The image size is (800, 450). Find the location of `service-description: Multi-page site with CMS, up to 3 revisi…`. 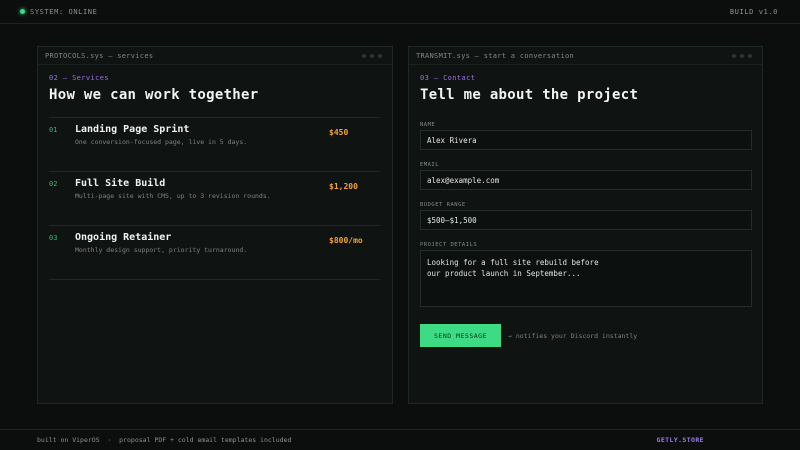

service-description: Multi-page site with CMS, up to 3 revisi… is located at coordinates (173, 196).